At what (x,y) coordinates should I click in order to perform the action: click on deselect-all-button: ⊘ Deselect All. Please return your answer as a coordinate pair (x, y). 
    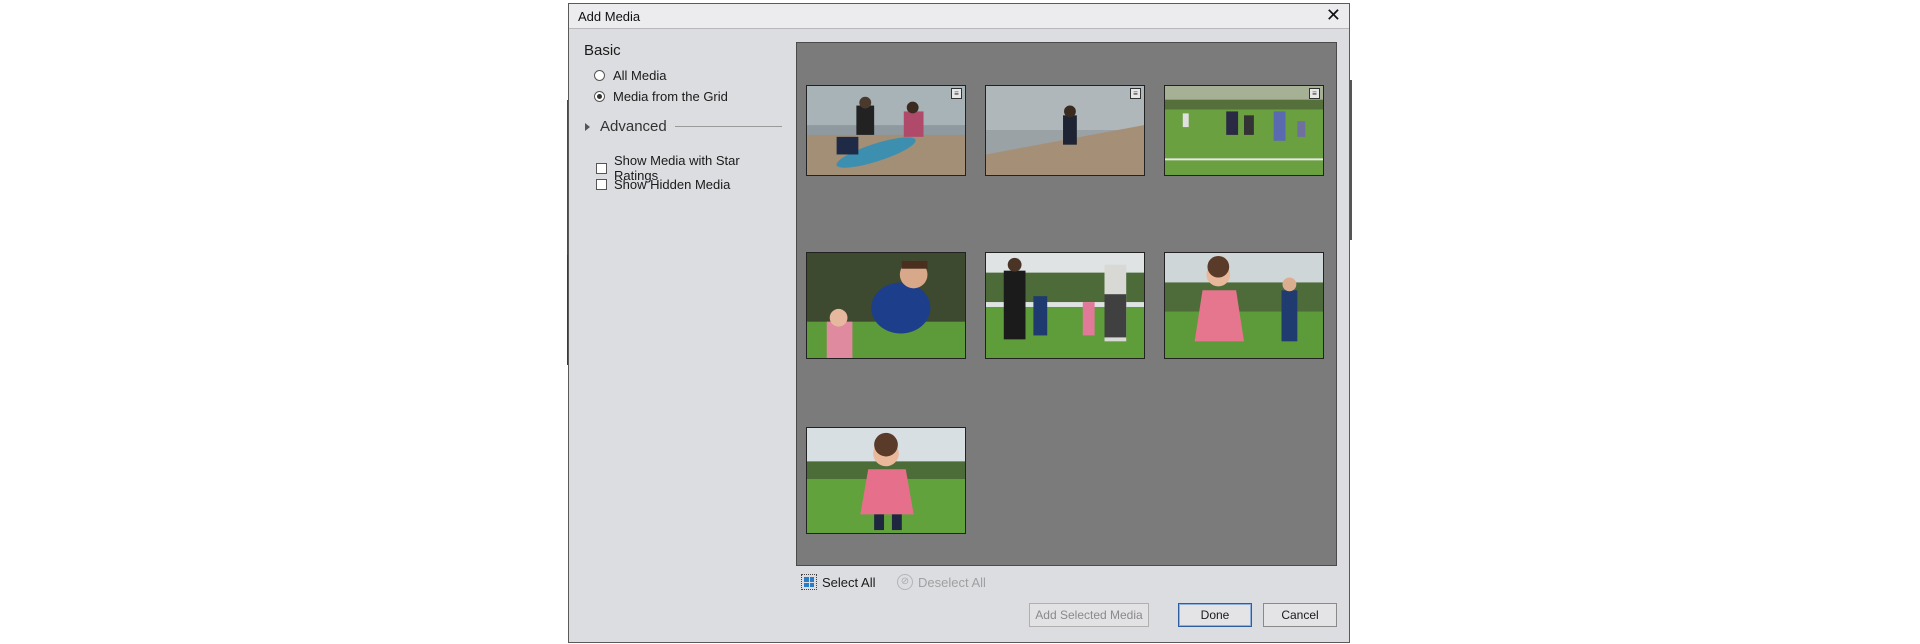
    Looking at the image, I should click on (941, 582).